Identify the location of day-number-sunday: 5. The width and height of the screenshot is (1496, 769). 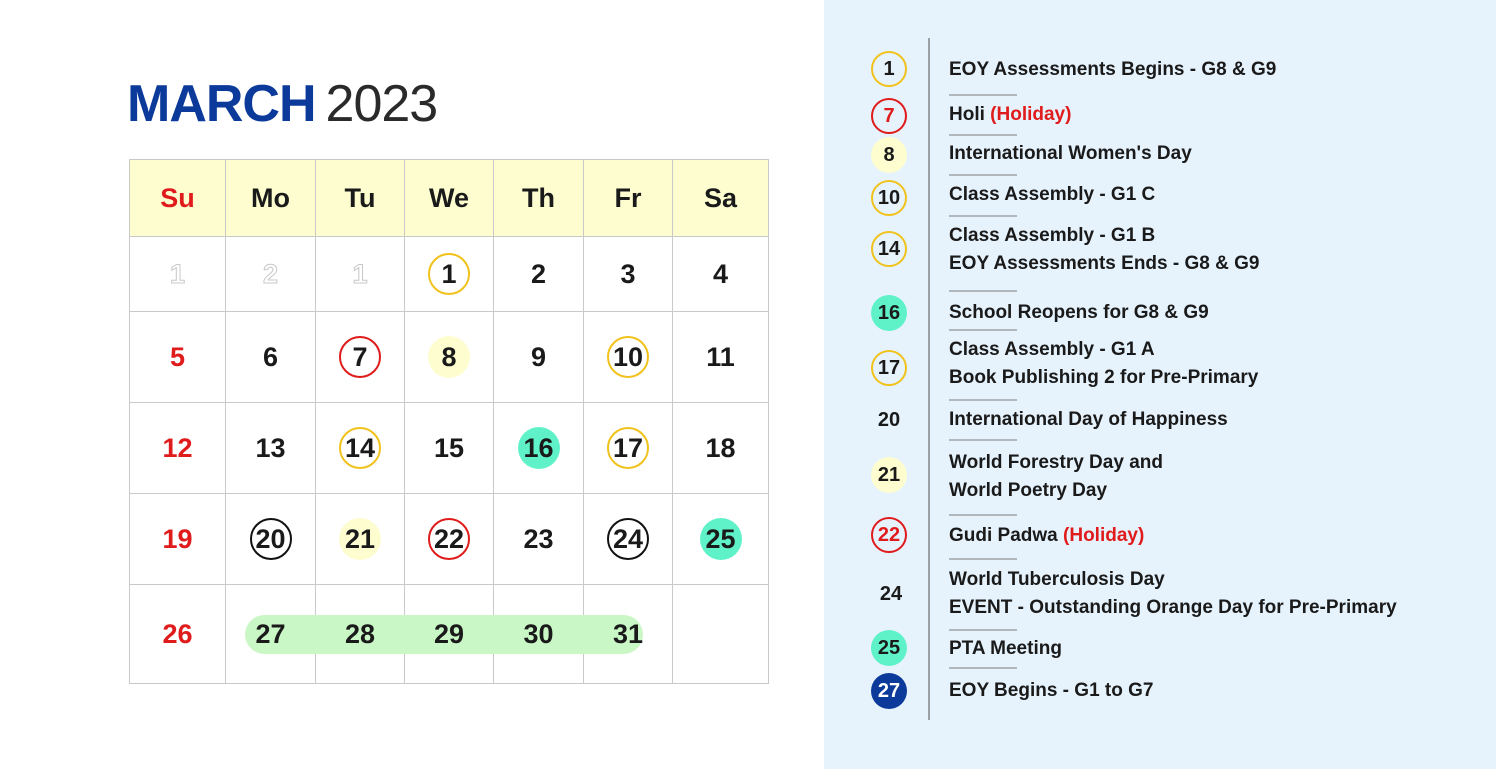
(177, 356).